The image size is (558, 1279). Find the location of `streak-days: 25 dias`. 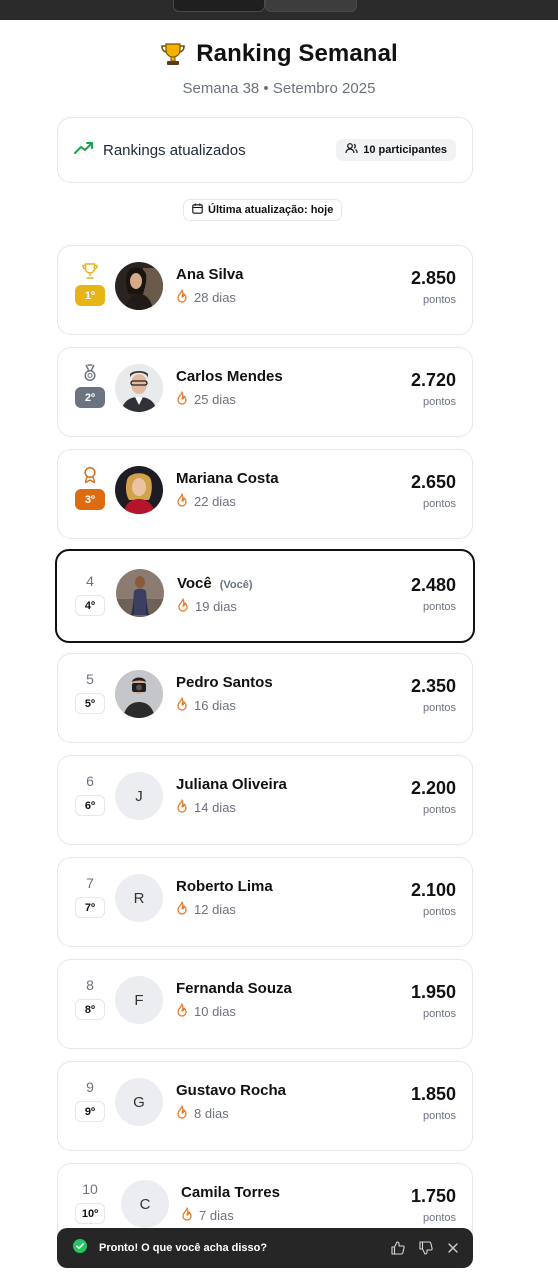

streak-days: 25 dias is located at coordinates (215, 399).